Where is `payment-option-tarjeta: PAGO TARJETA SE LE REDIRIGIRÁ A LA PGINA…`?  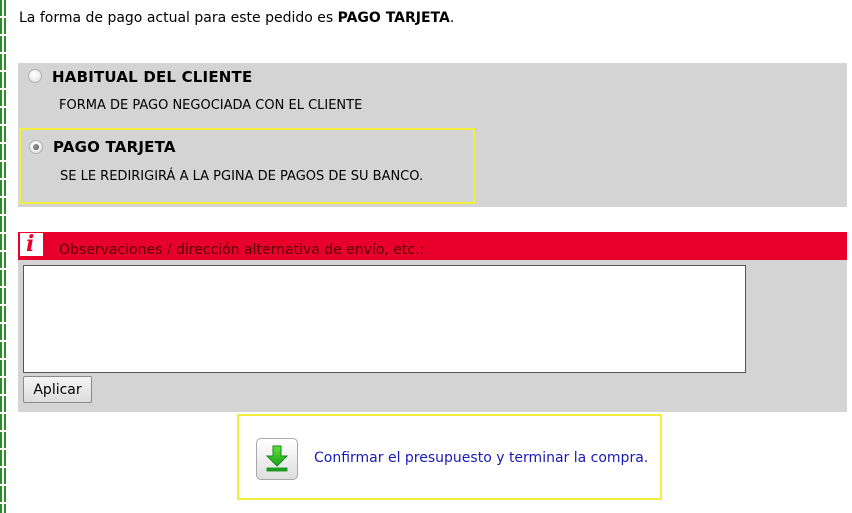 payment-option-tarjeta: PAGO TARJETA SE LE REDIRIGIRÁ A LA PGINA… is located at coordinates (247, 166).